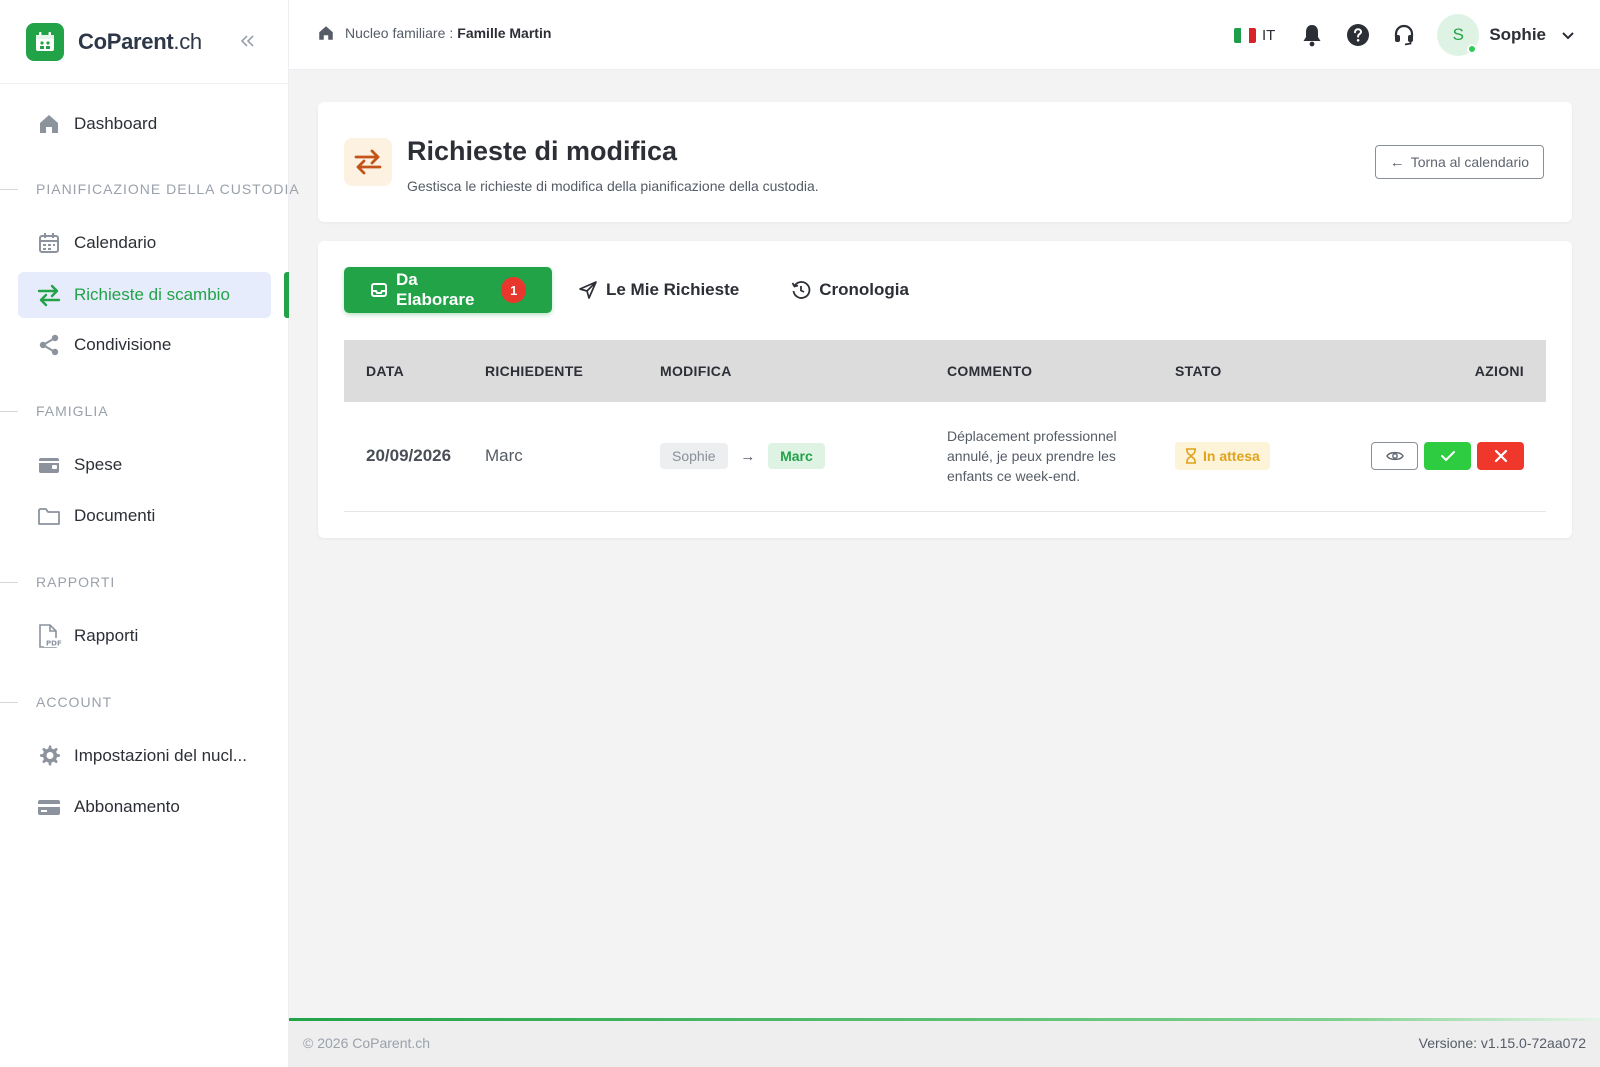  What do you see at coordinates (144, 465) in the screenshot?
I see `sidebar-item-spese: Spese` at bounding box center [144, 465].